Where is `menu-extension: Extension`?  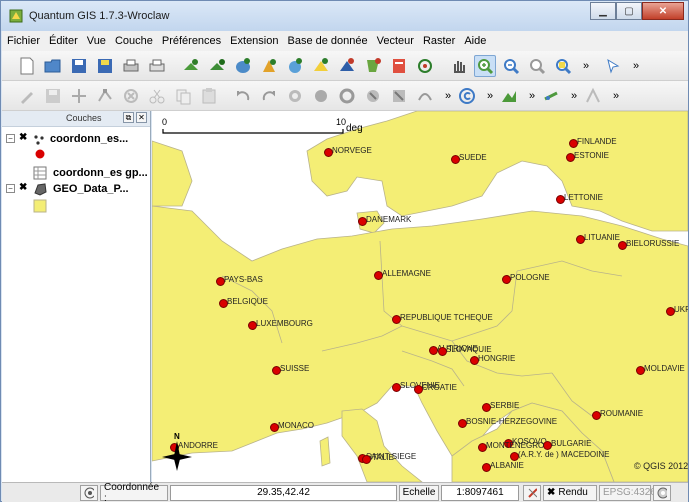 menu-extension: Extension is located at coordinates (254, 41).